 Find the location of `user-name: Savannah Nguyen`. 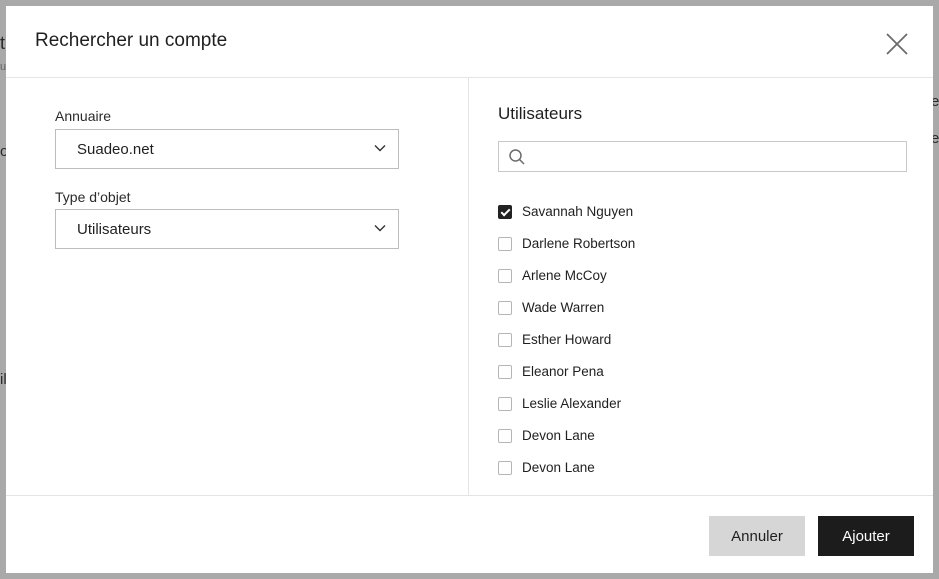

user-name: Savannah Nguyen is located at coordinates (578, 212).